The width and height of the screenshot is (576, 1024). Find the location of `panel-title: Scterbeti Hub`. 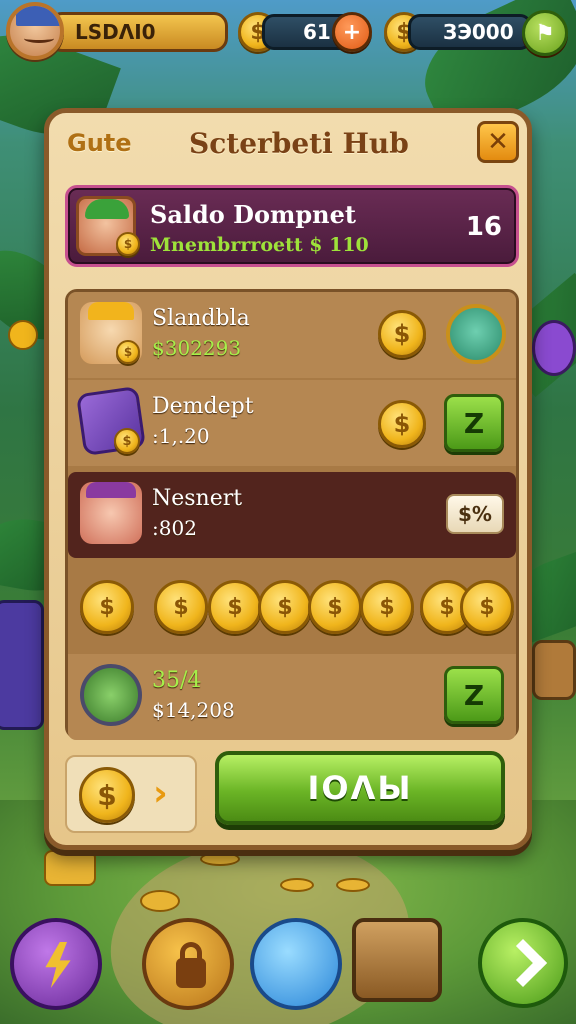

panel-title: Scterbeti Hub is located at coordinates (299, 143).